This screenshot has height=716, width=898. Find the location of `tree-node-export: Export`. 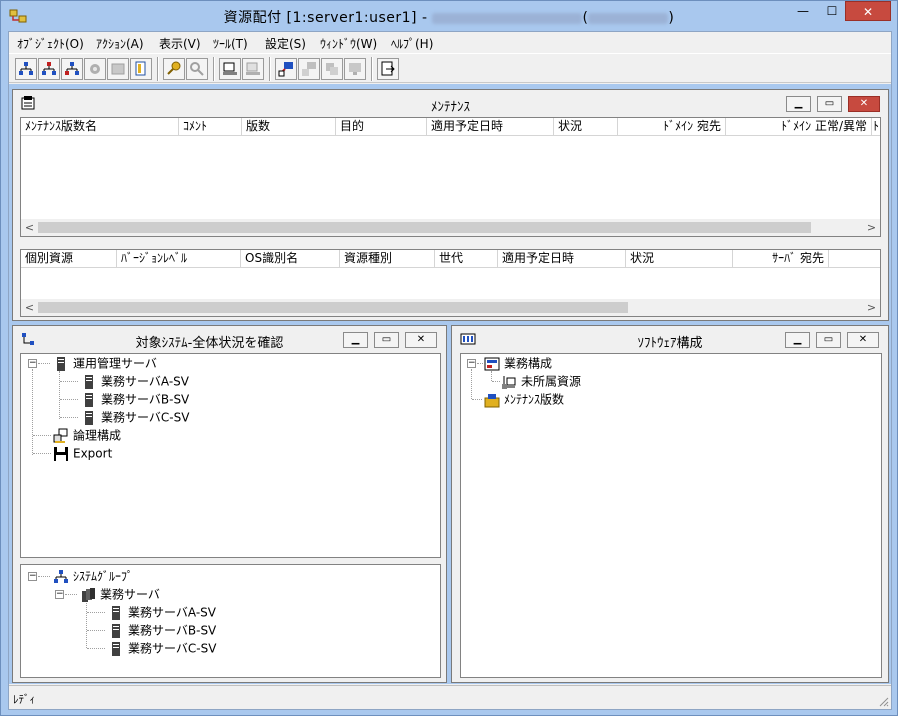

tree-node-export: Export is located at coordinates (82, 453).